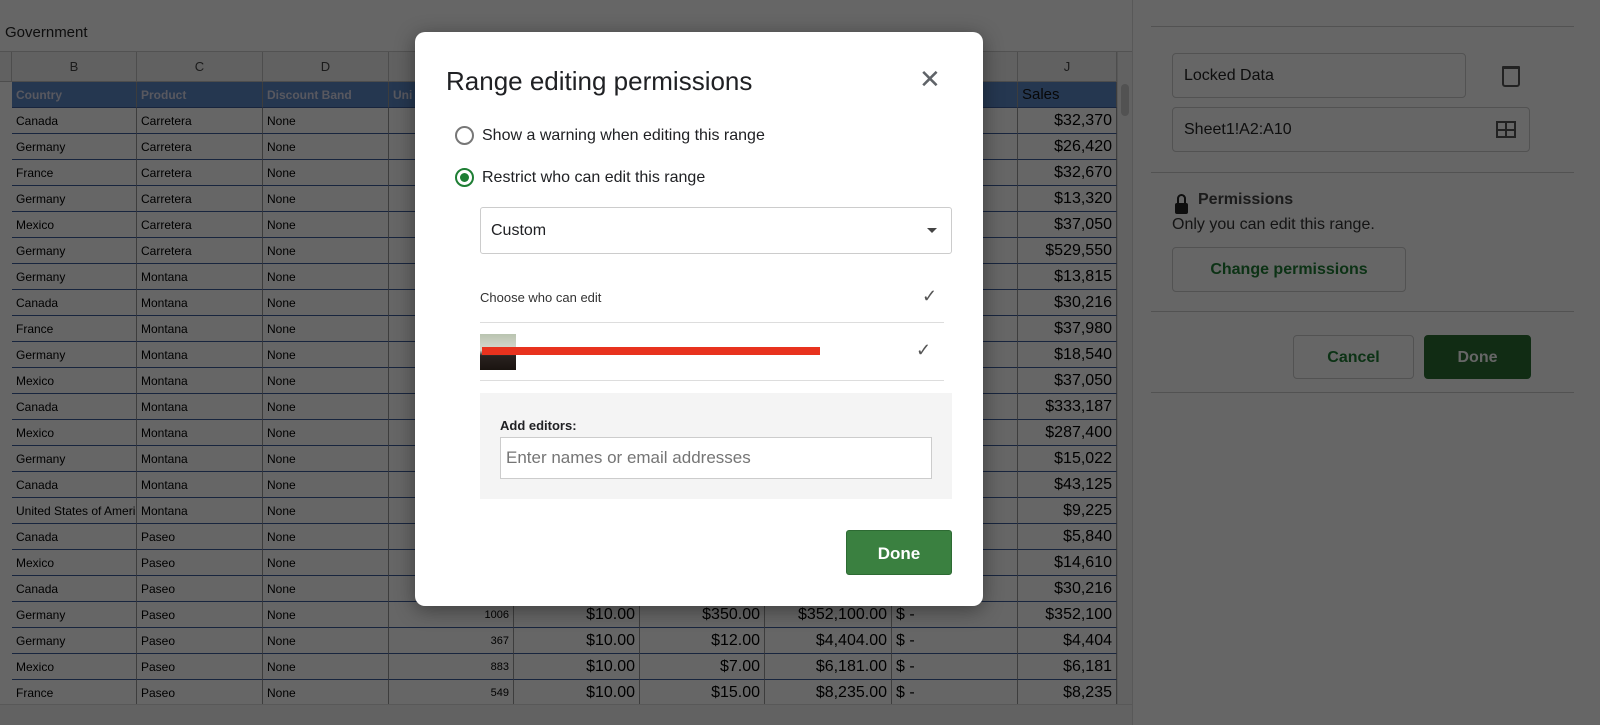  I want to click on cell-sales: $15,022, so click(1067, 459).